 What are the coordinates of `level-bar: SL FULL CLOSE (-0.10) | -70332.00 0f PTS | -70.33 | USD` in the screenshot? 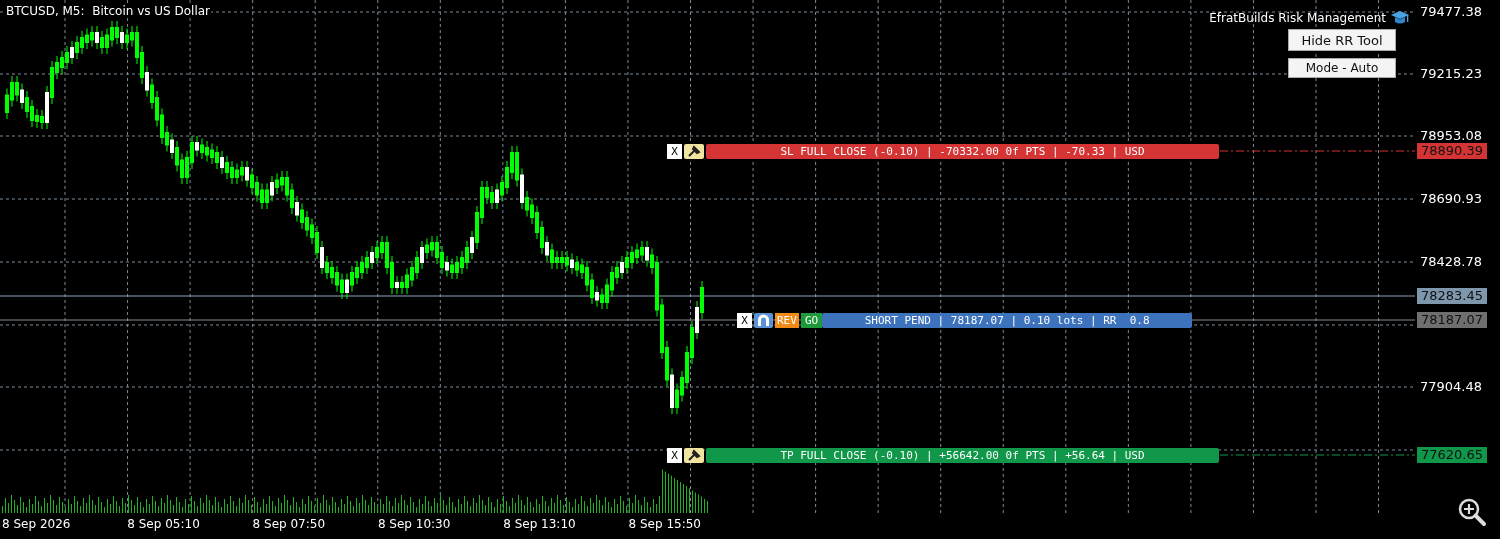 It's located at (962, 151).